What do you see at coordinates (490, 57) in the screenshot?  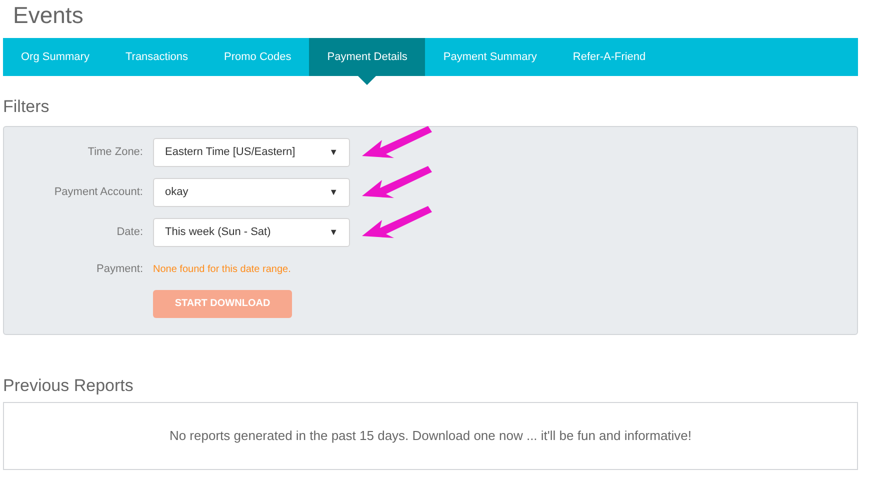 I see `tab: Payment Summary` at bounding box center [490, 57].